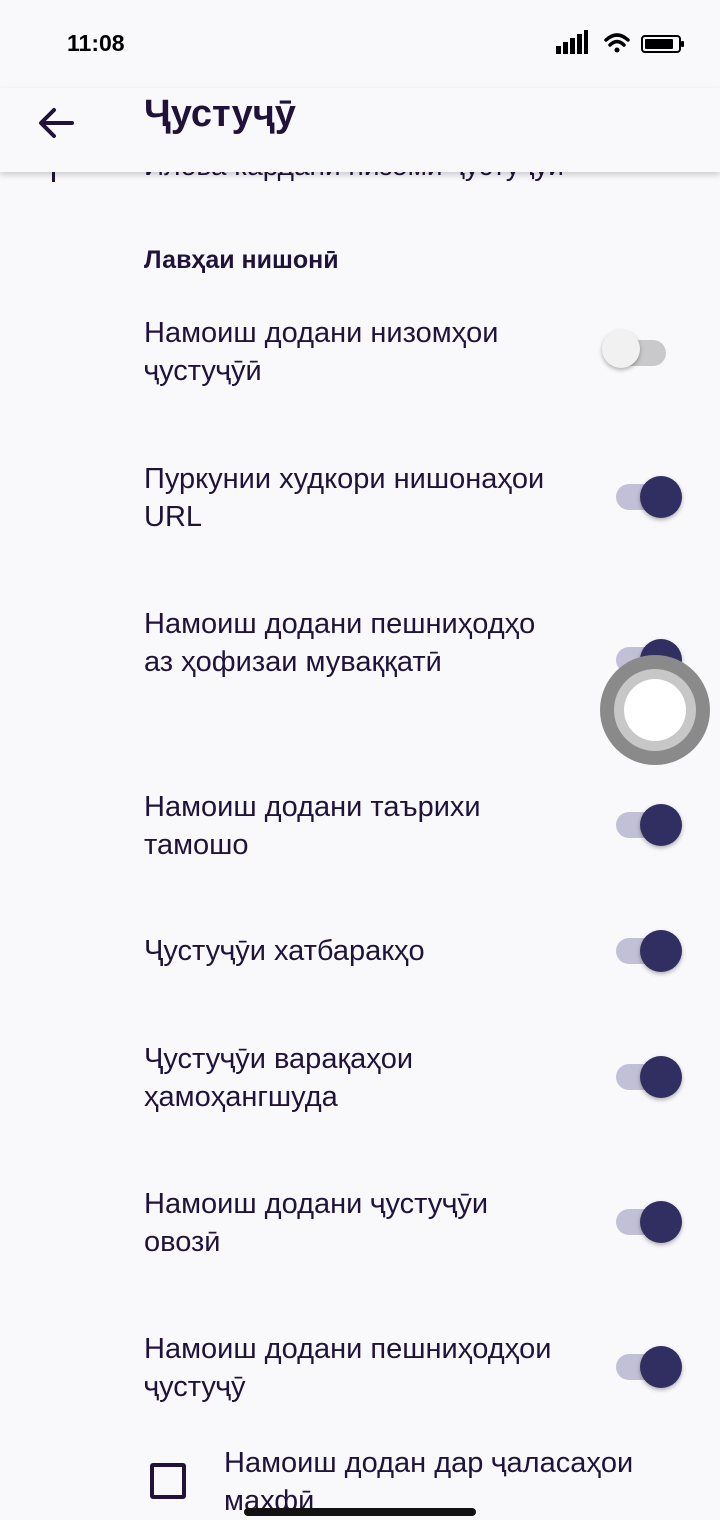 This screenshot has width=720, height=1520. Describe the element at coordinates (572, 42) in the screenshot. I see `signal-icon` at that location.